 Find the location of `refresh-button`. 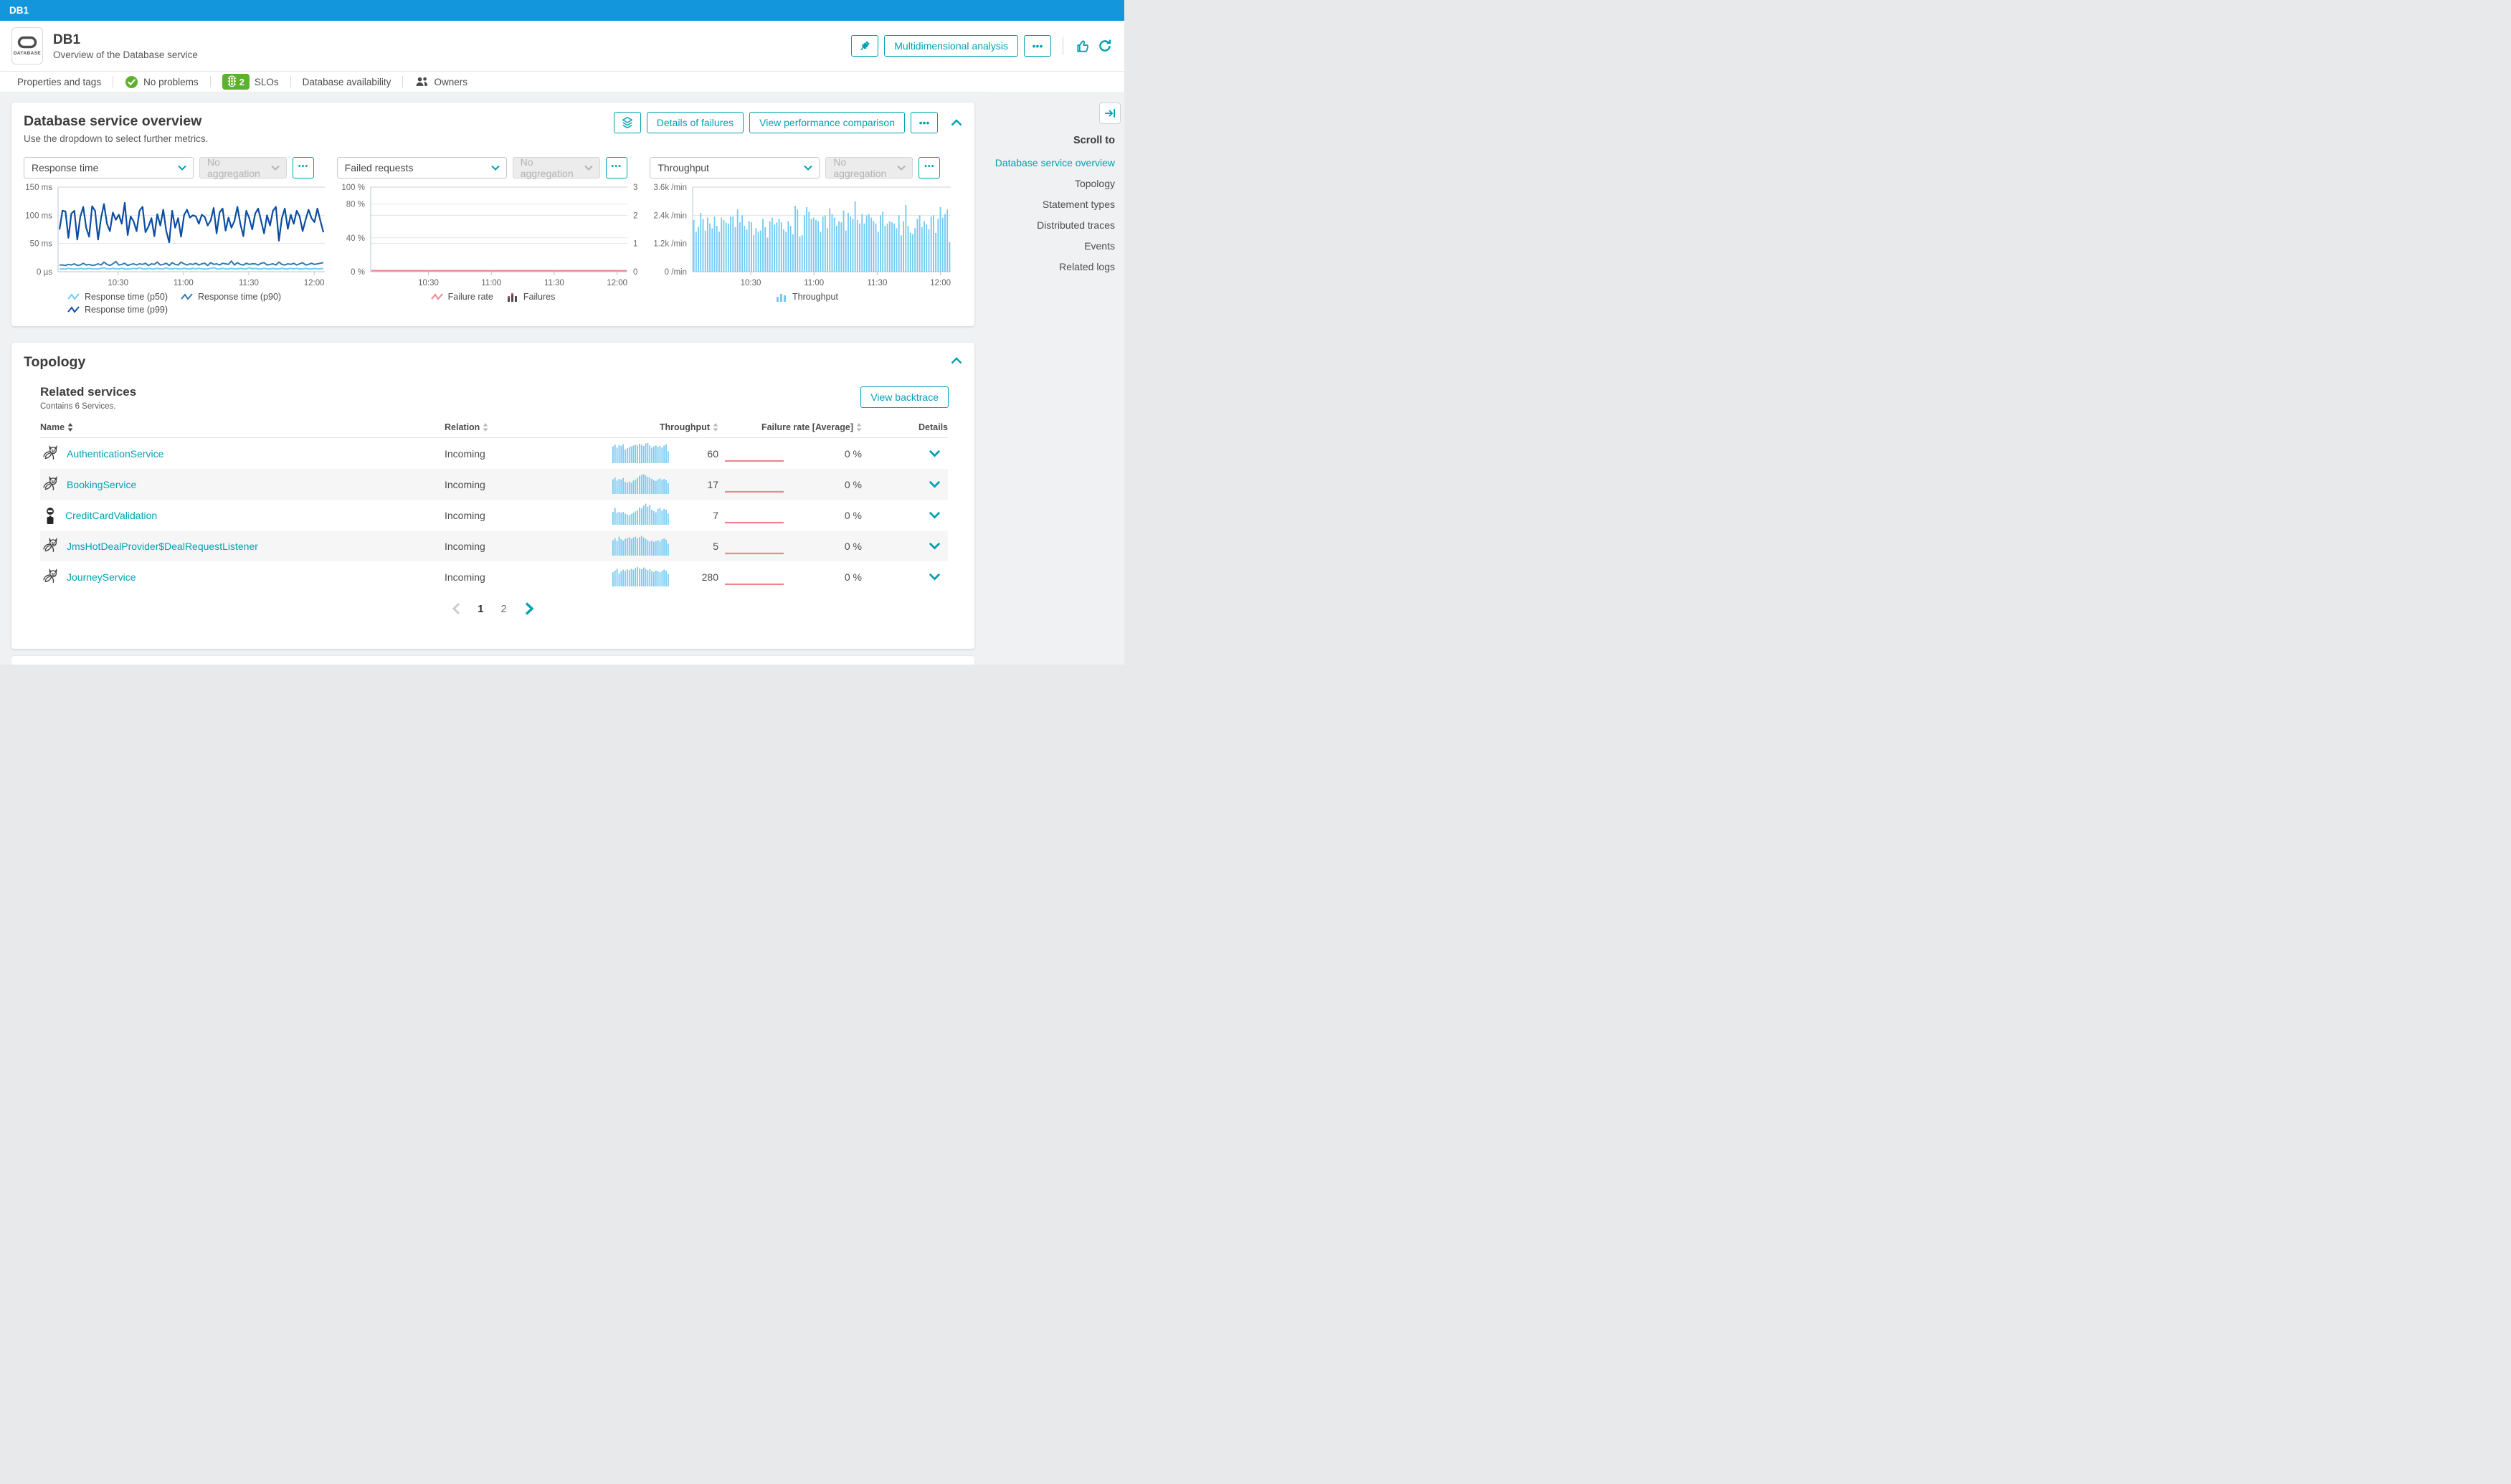

refresh-button is located at coordinates (1105, 46).